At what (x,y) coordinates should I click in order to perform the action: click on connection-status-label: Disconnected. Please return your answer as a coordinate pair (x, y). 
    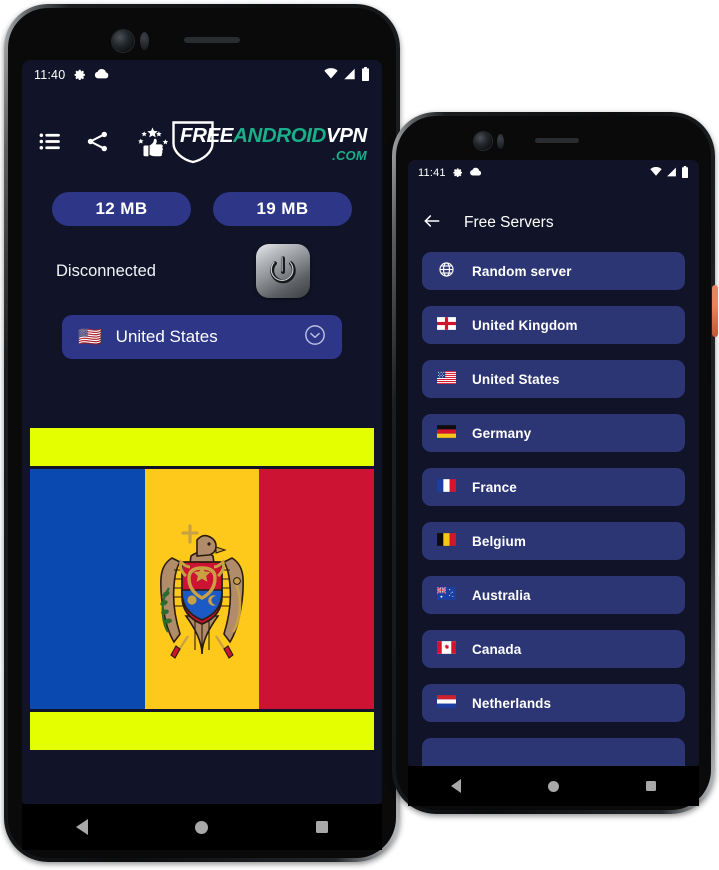
    Looking at the image, I should click on (106, 270).